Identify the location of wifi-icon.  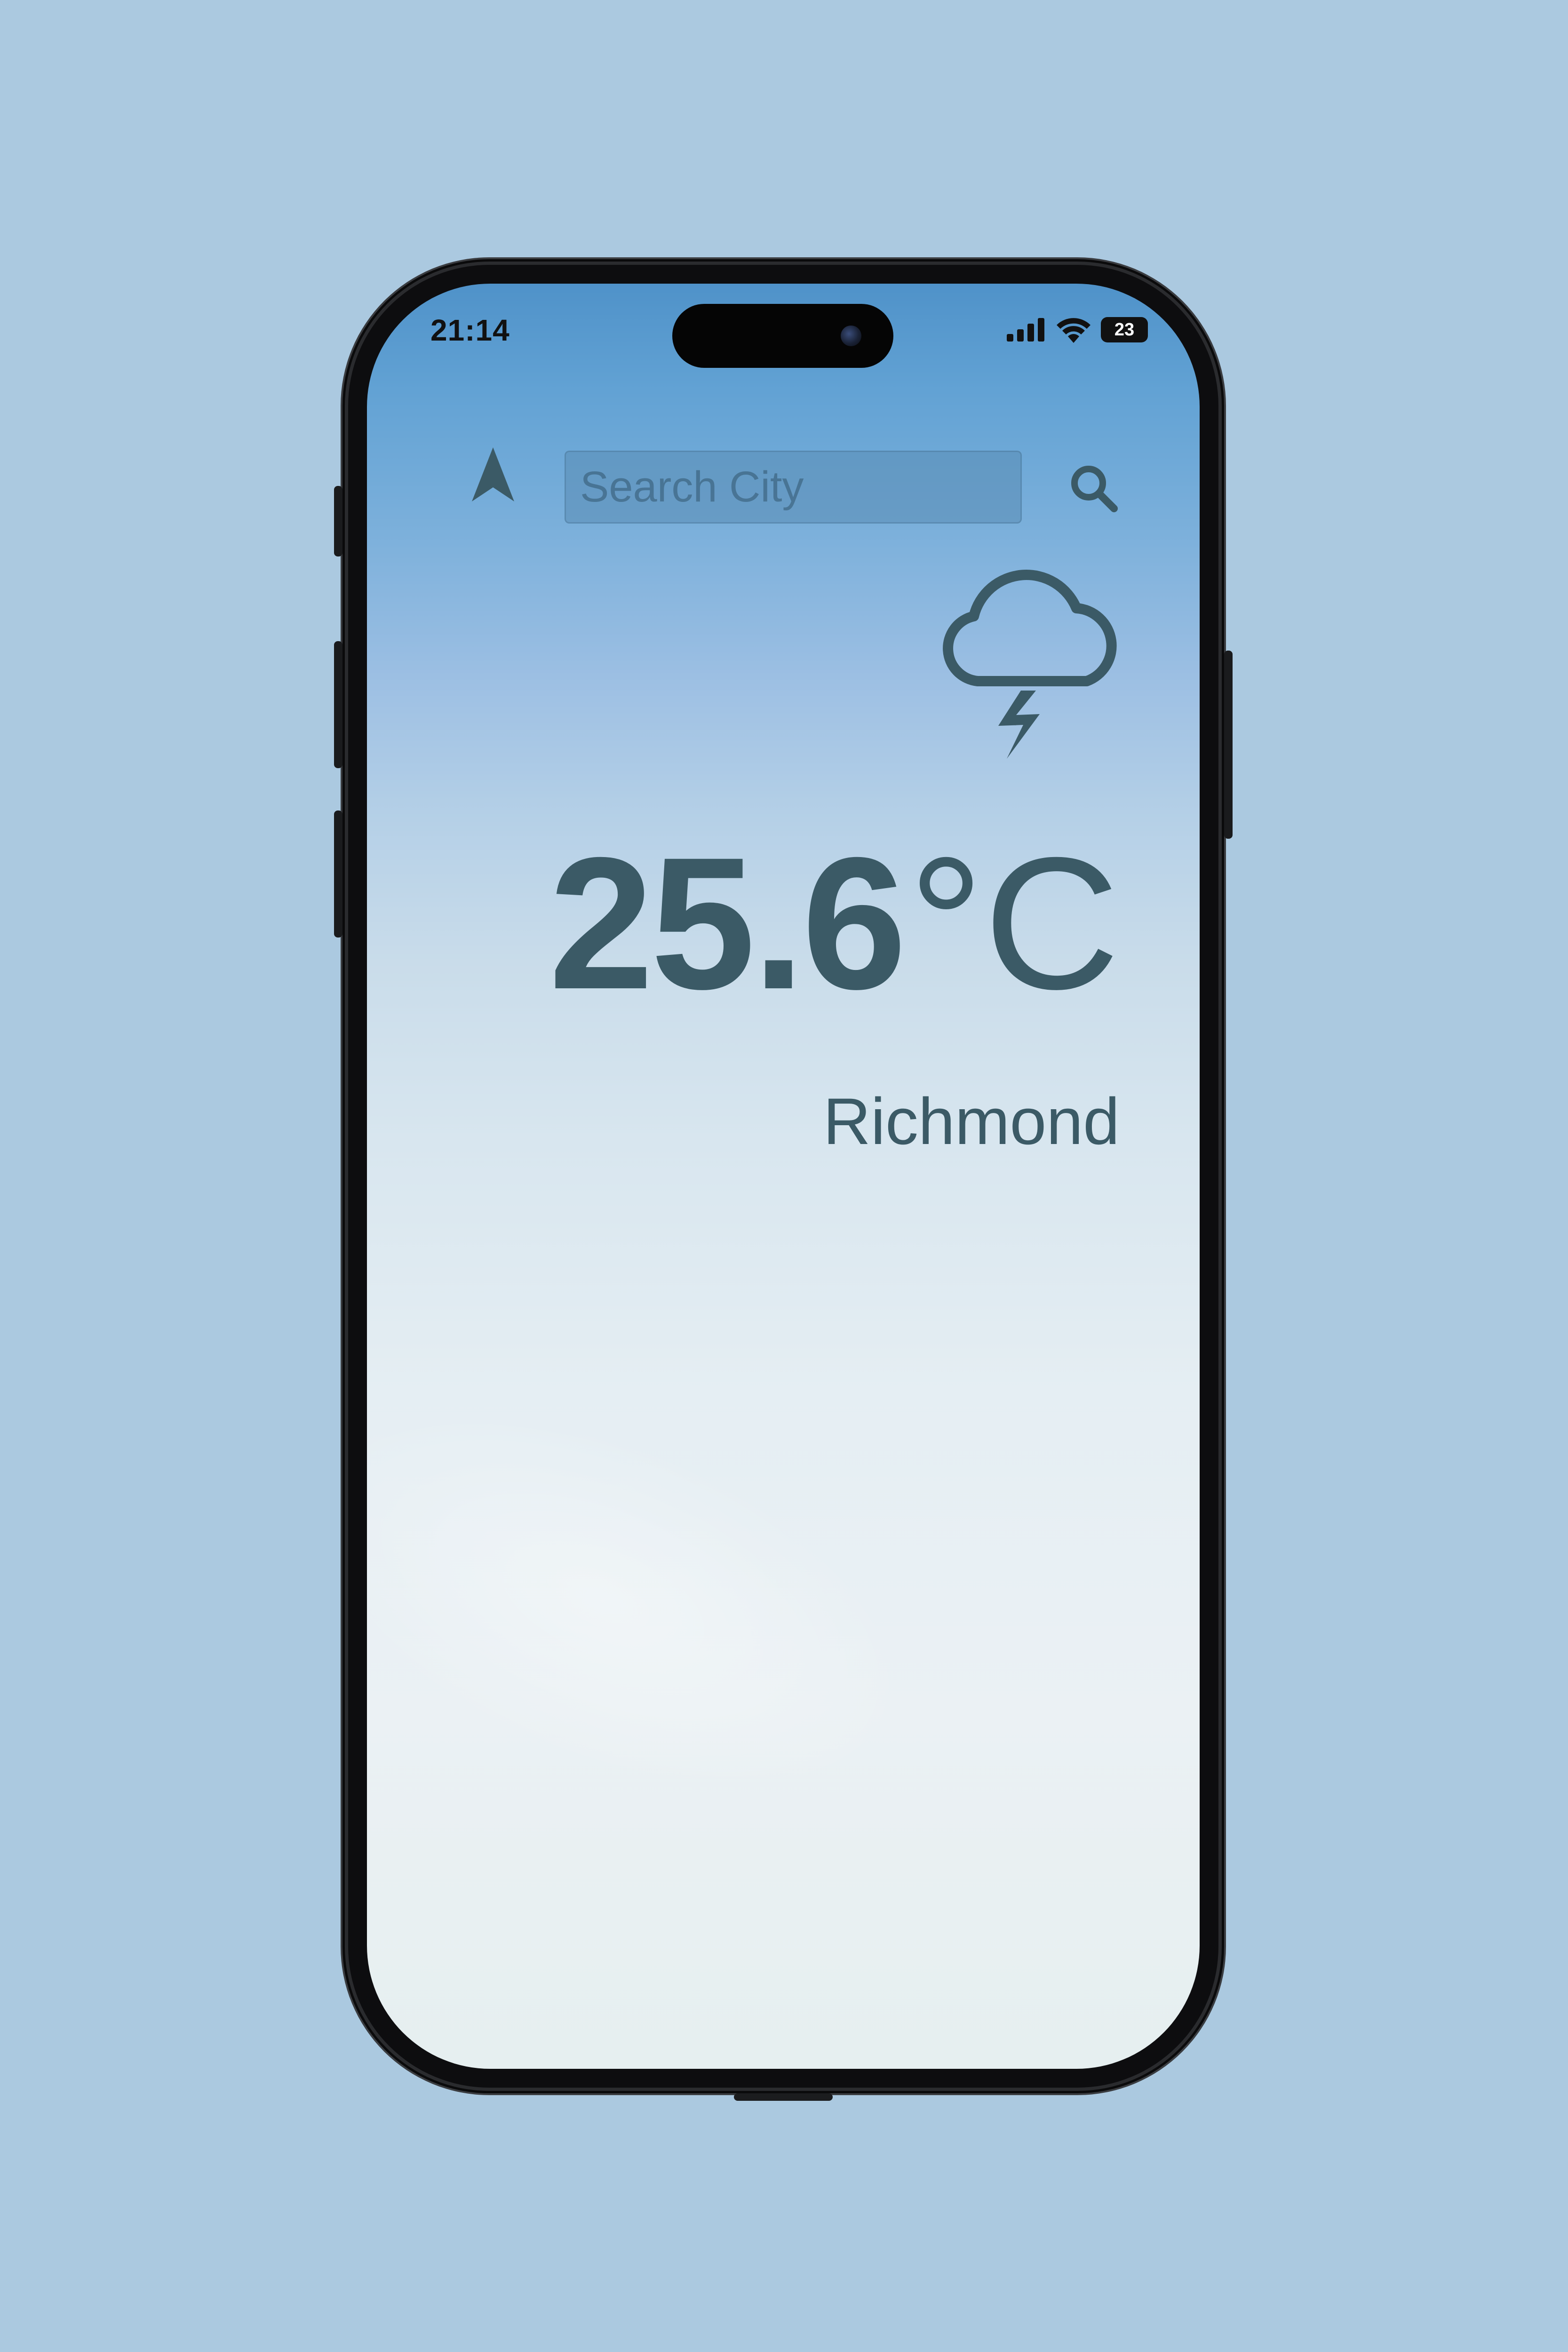
(1073, 330).